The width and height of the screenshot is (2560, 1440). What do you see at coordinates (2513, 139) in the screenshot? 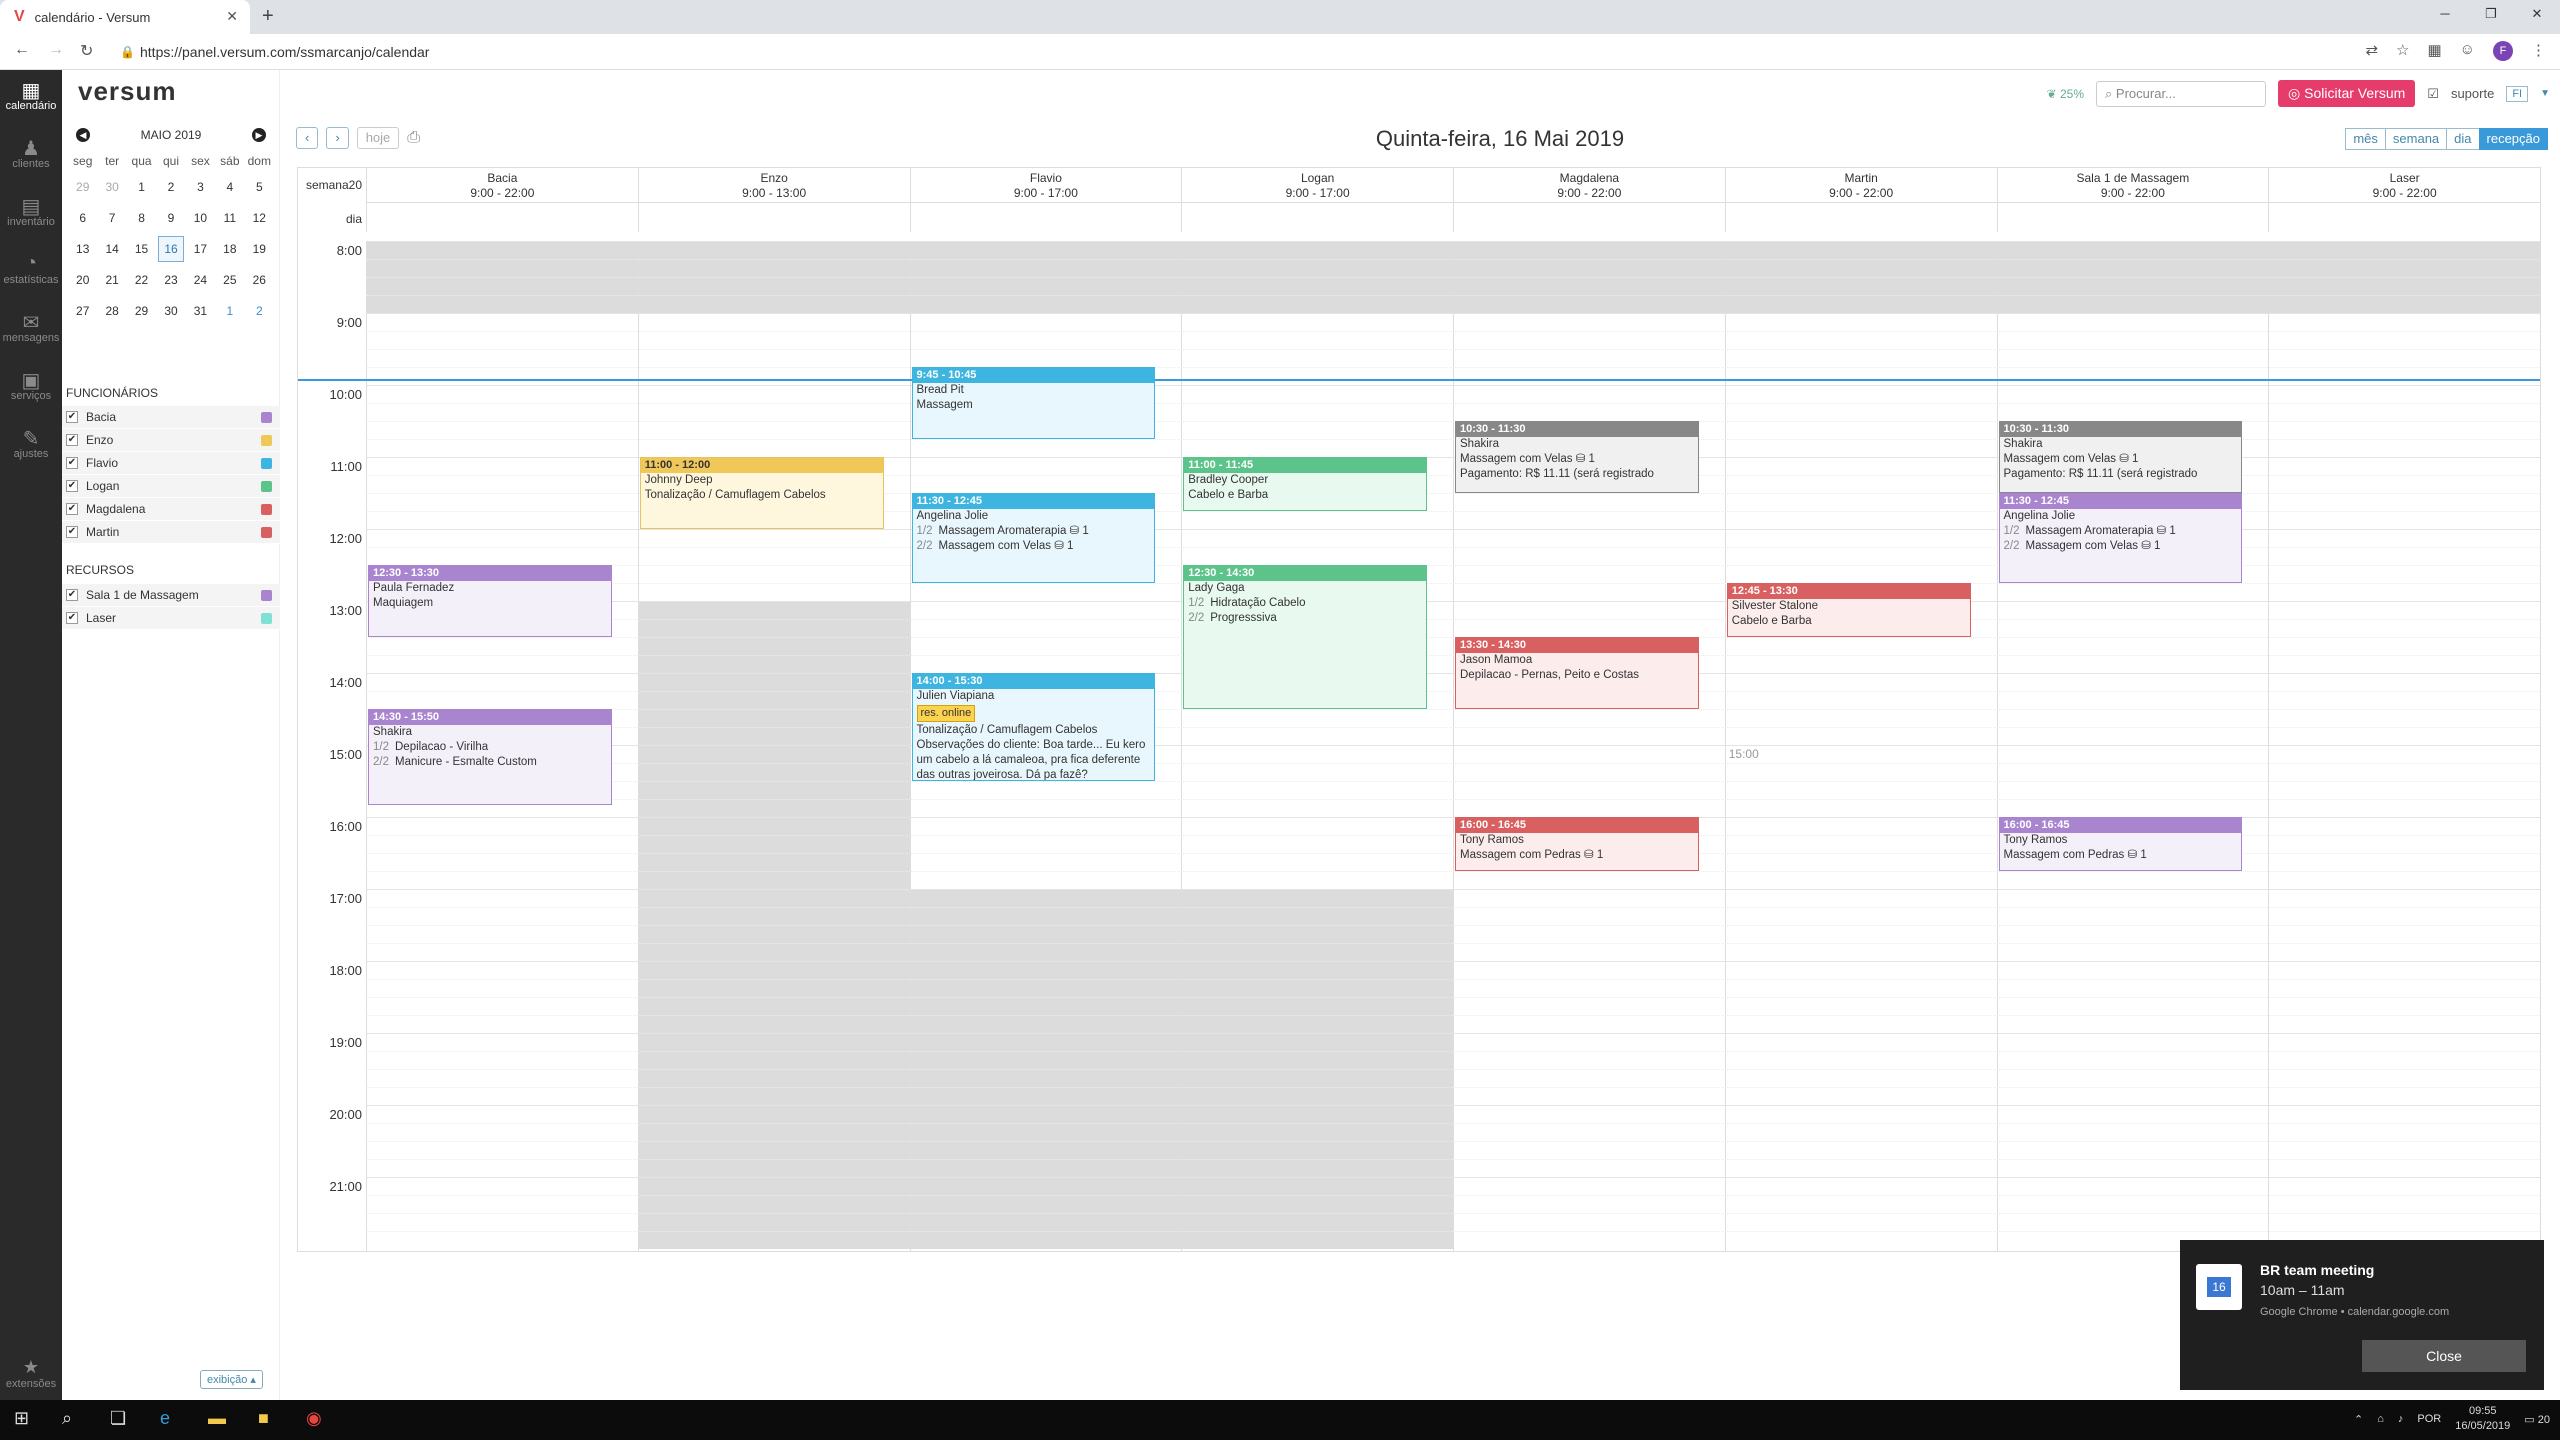
I see `view-recepcao-button: recepção` at bounding box center [2513, 139].